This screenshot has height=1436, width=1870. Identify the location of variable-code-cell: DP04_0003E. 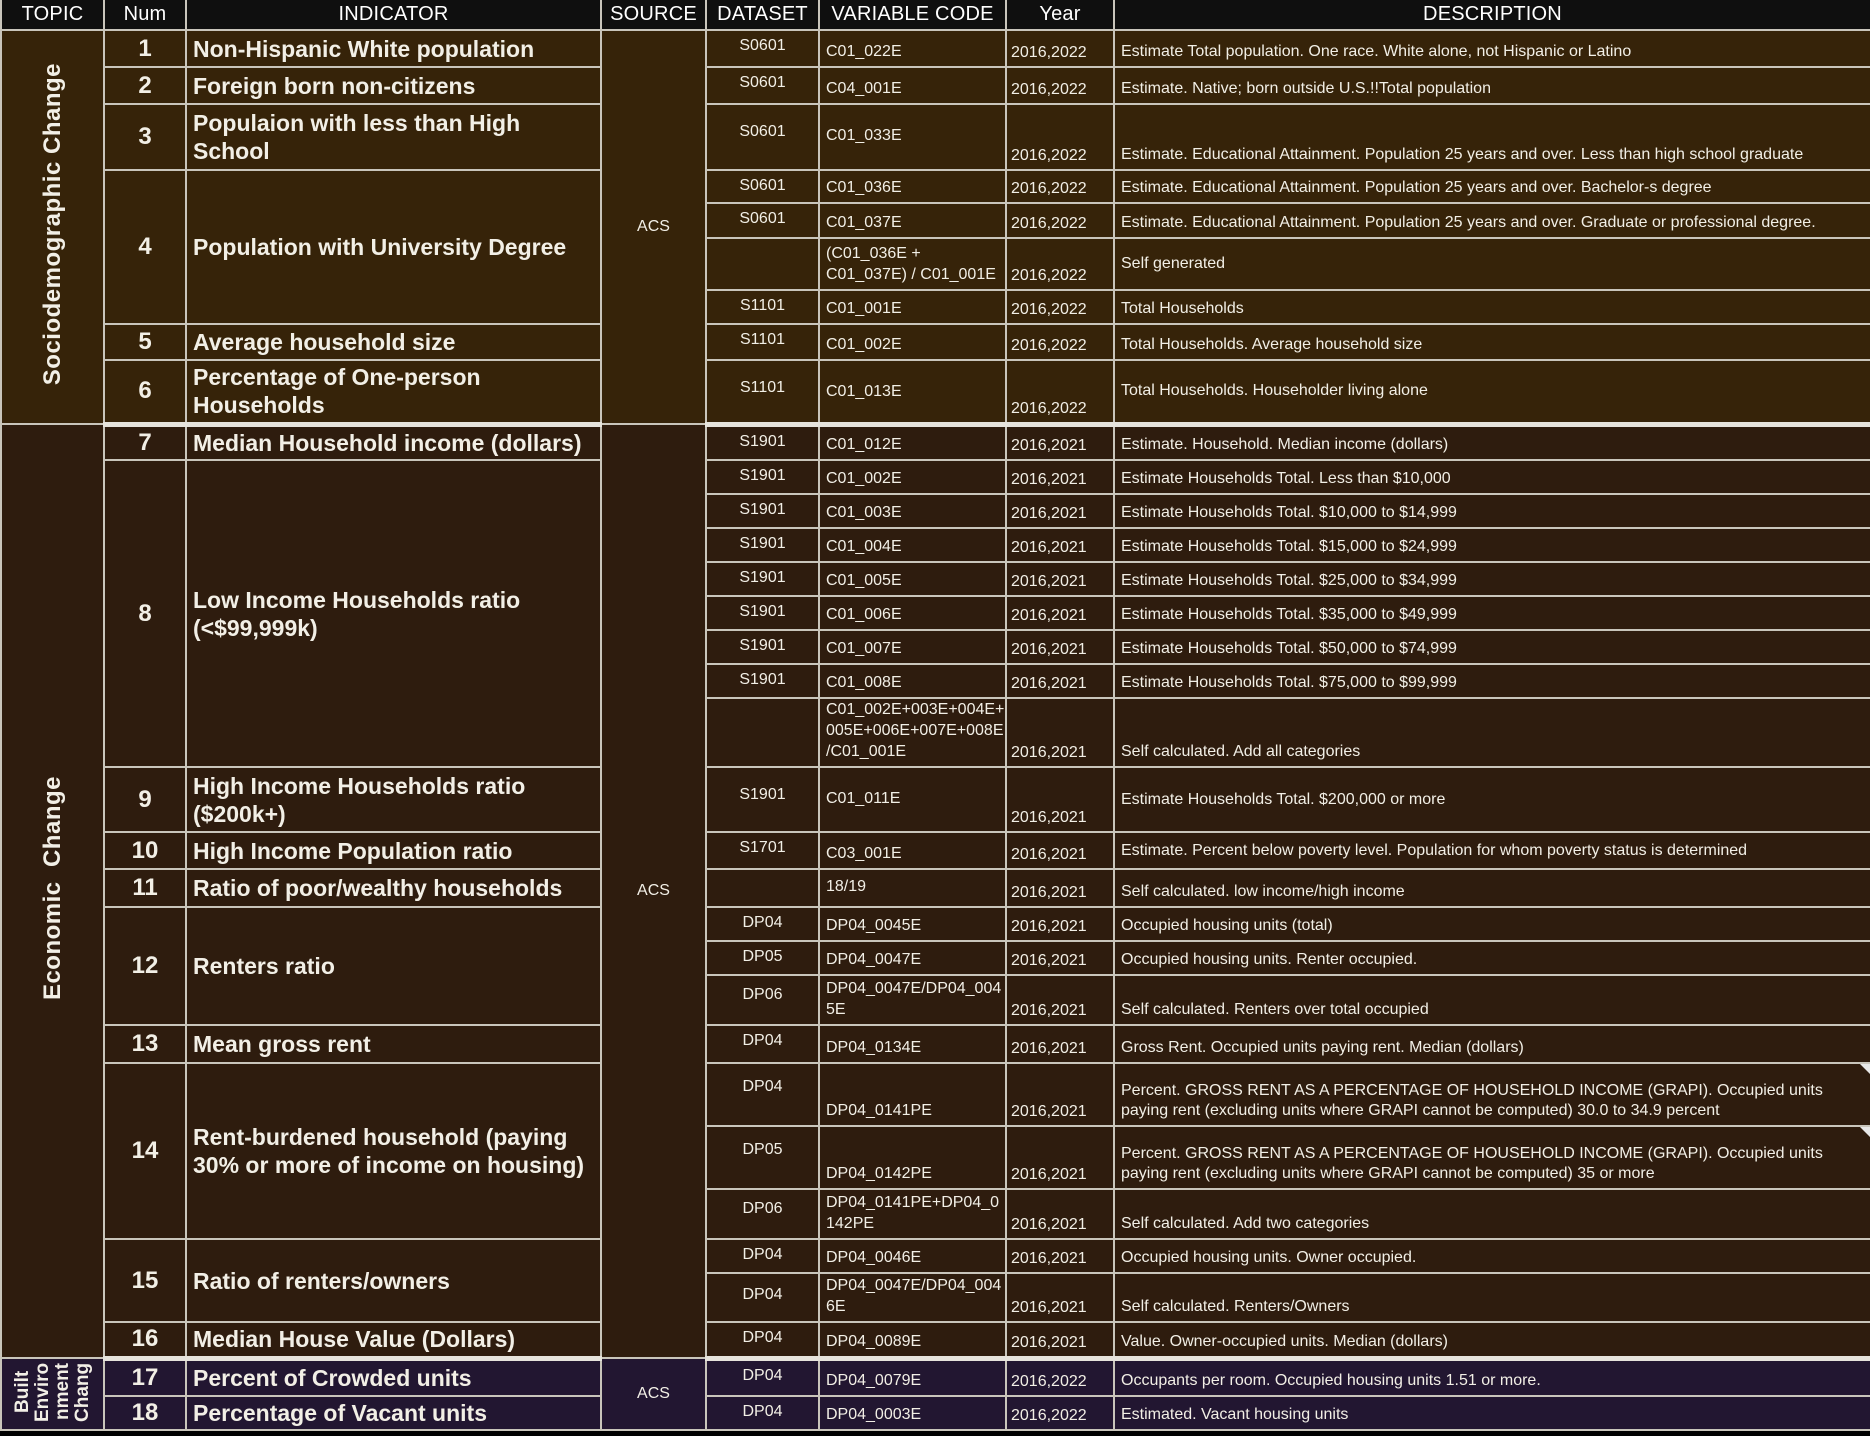
(912, 1413).